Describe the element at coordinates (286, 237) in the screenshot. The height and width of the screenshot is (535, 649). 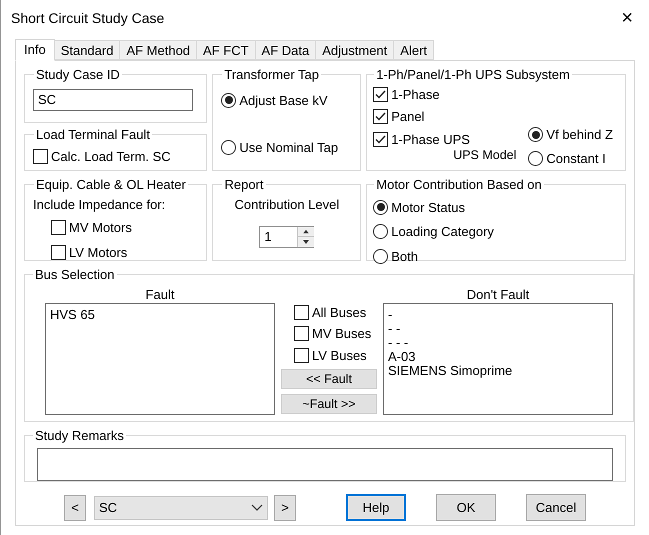
I see `contribution-level-spinner: 1` at that location.